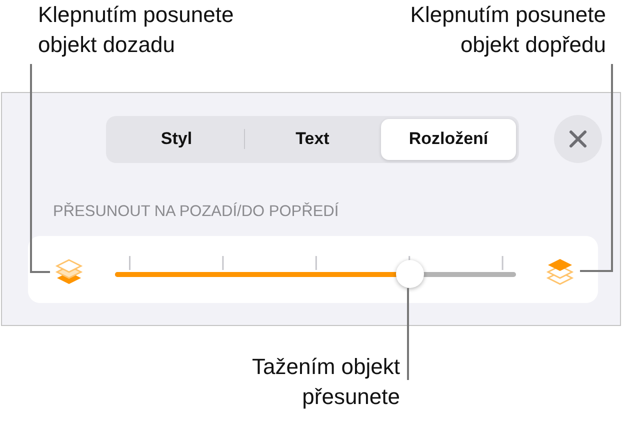 The image size is (622, 426). What do you see at coordinates (448, 139) in the screenshot?
I see `tab: Rozložení` at bounding box center [448, 139].